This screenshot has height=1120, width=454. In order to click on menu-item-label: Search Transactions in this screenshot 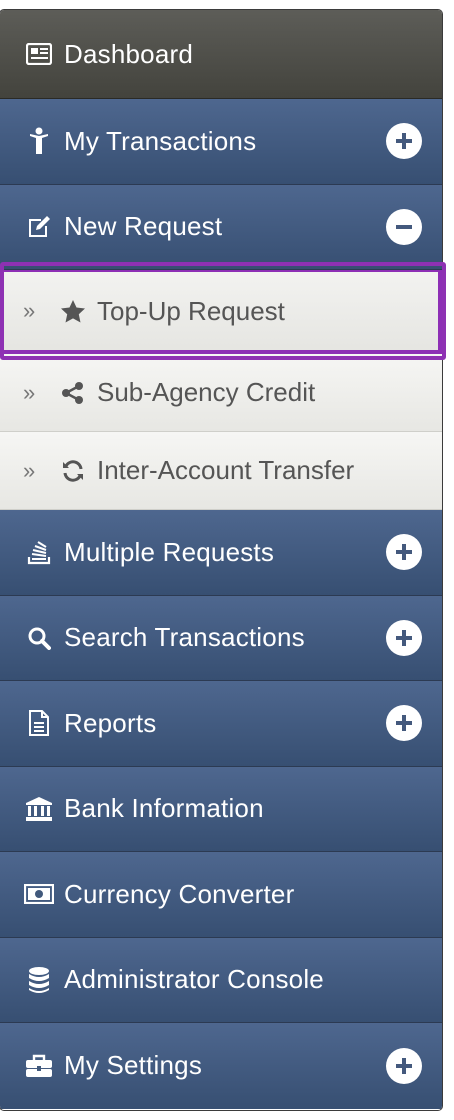, I will do `click(184, 637)`.